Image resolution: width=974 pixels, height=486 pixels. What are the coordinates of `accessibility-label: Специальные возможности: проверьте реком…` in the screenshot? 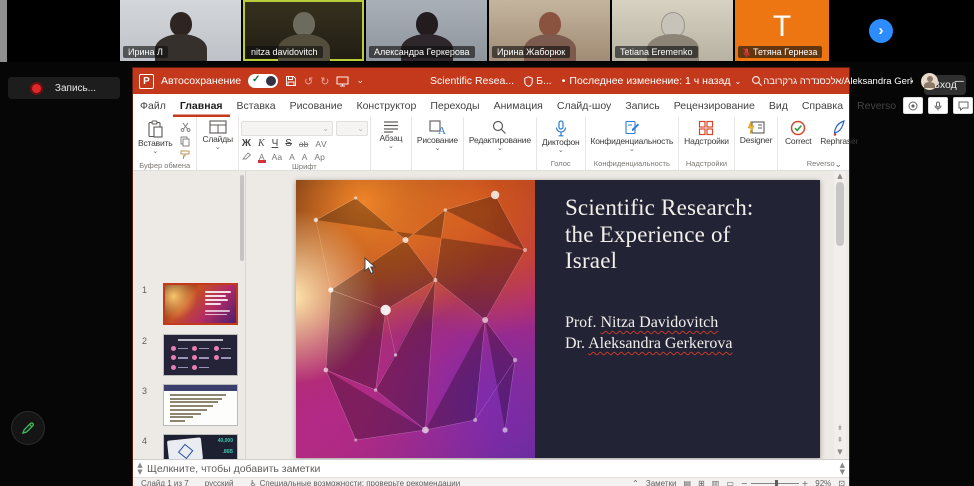 It's located at (360, 482).